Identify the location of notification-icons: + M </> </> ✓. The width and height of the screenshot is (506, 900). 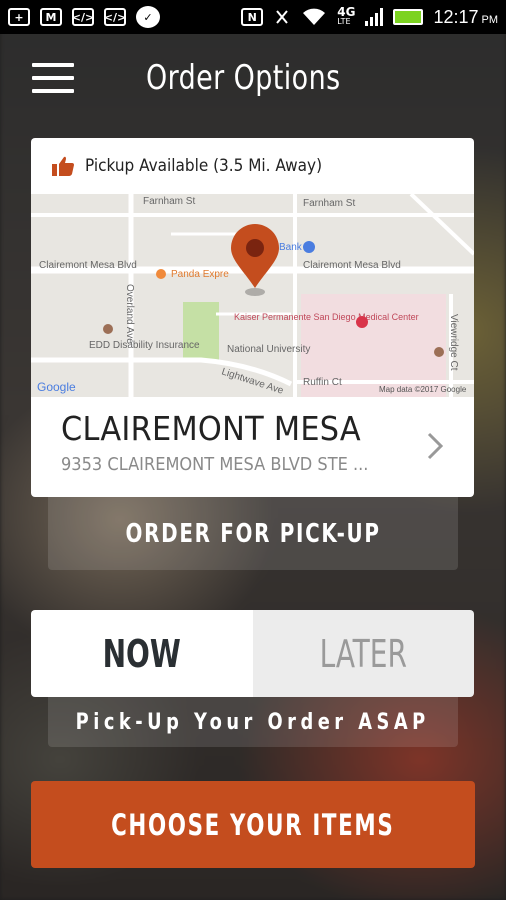
(84, 17).